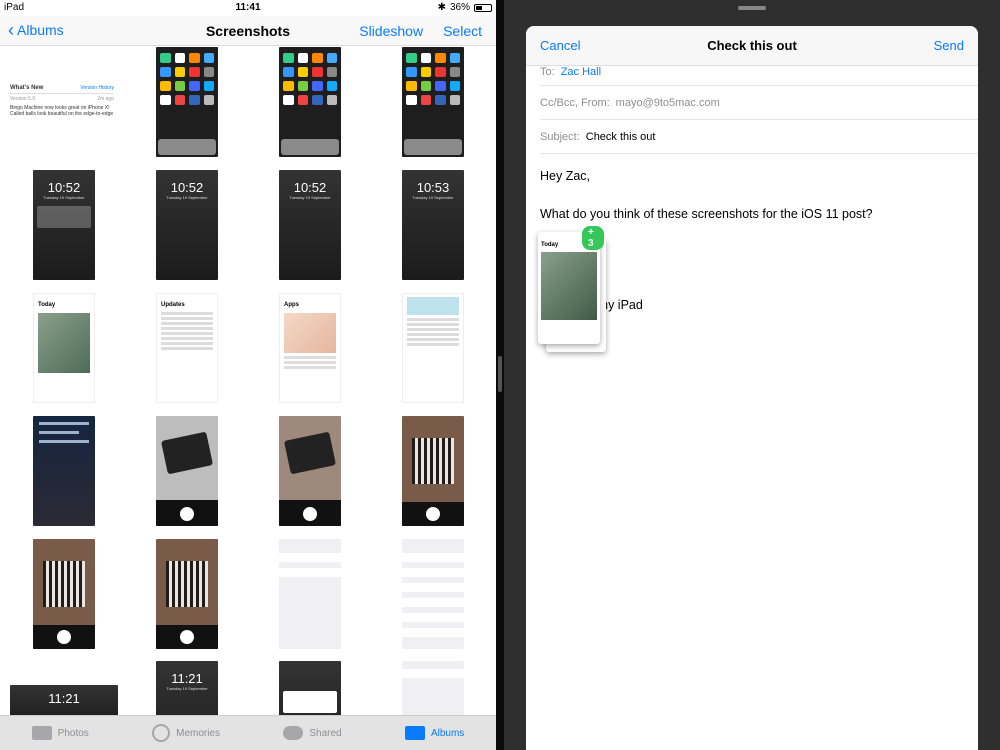 This screenshot has width=1000, height=750. Describe the element at coordinates (433, 225) in the screenshot. I see `thumb-lock-screen: 10:53 Tuesday 19 September` at that location.